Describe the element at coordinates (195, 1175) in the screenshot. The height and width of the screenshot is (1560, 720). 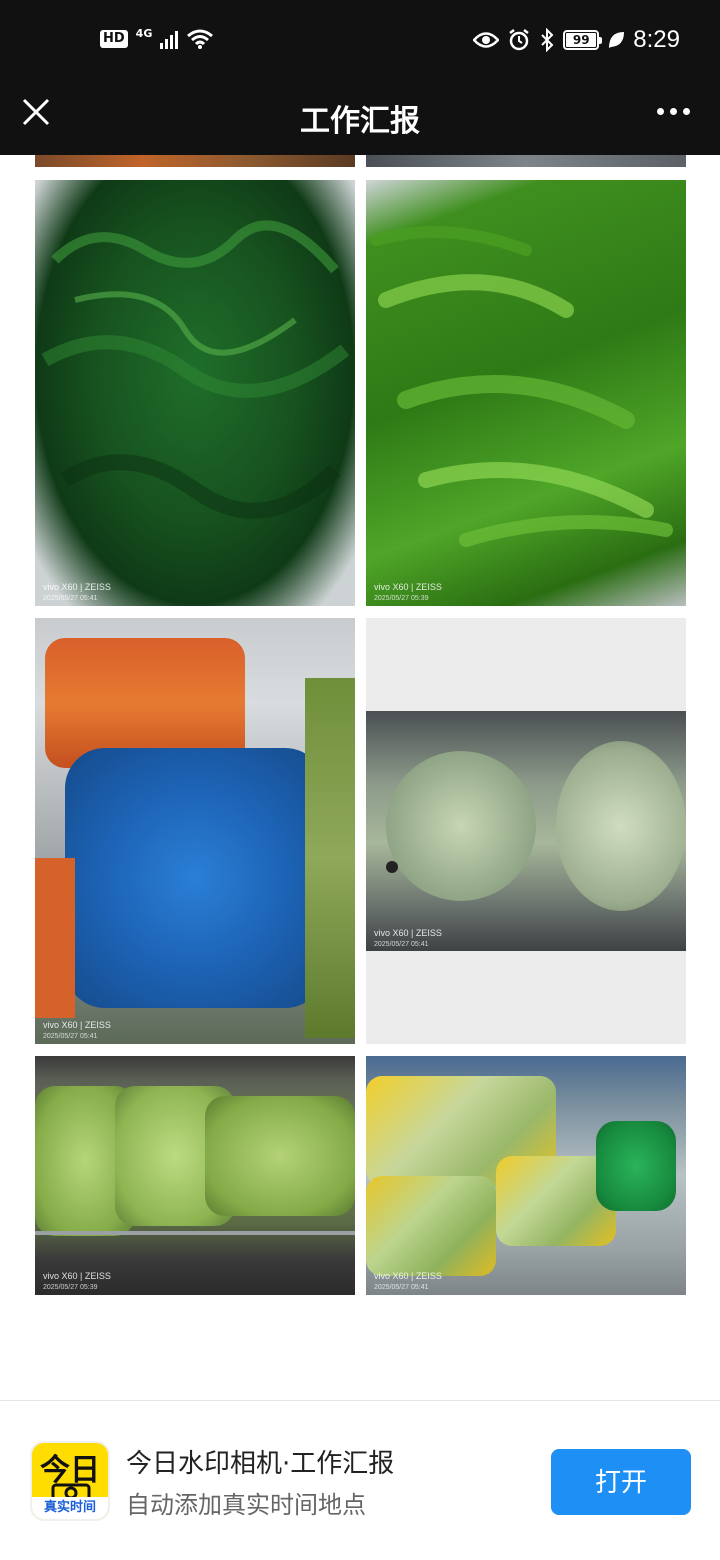
I see `photo-packaged-greens: vivo X60 | ZEISS 2025/05/27 05:39` at that location.